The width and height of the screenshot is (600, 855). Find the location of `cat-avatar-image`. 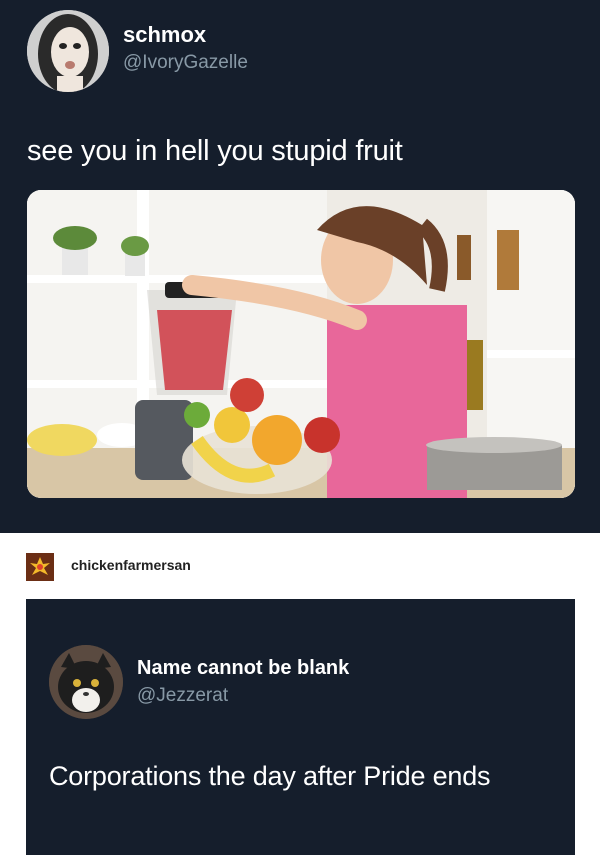

cat-avatar-image is located at coordinates (86, 682).